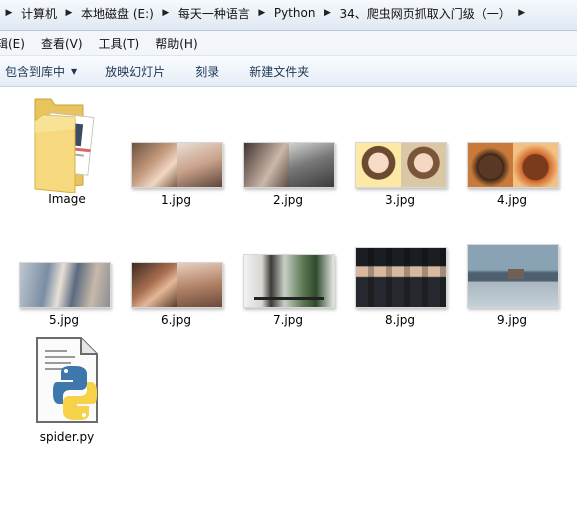  Describe the element at coordinates (522, 13) in the screenshot. I see `breadcrumb-expand-icon: ▶` at that location.